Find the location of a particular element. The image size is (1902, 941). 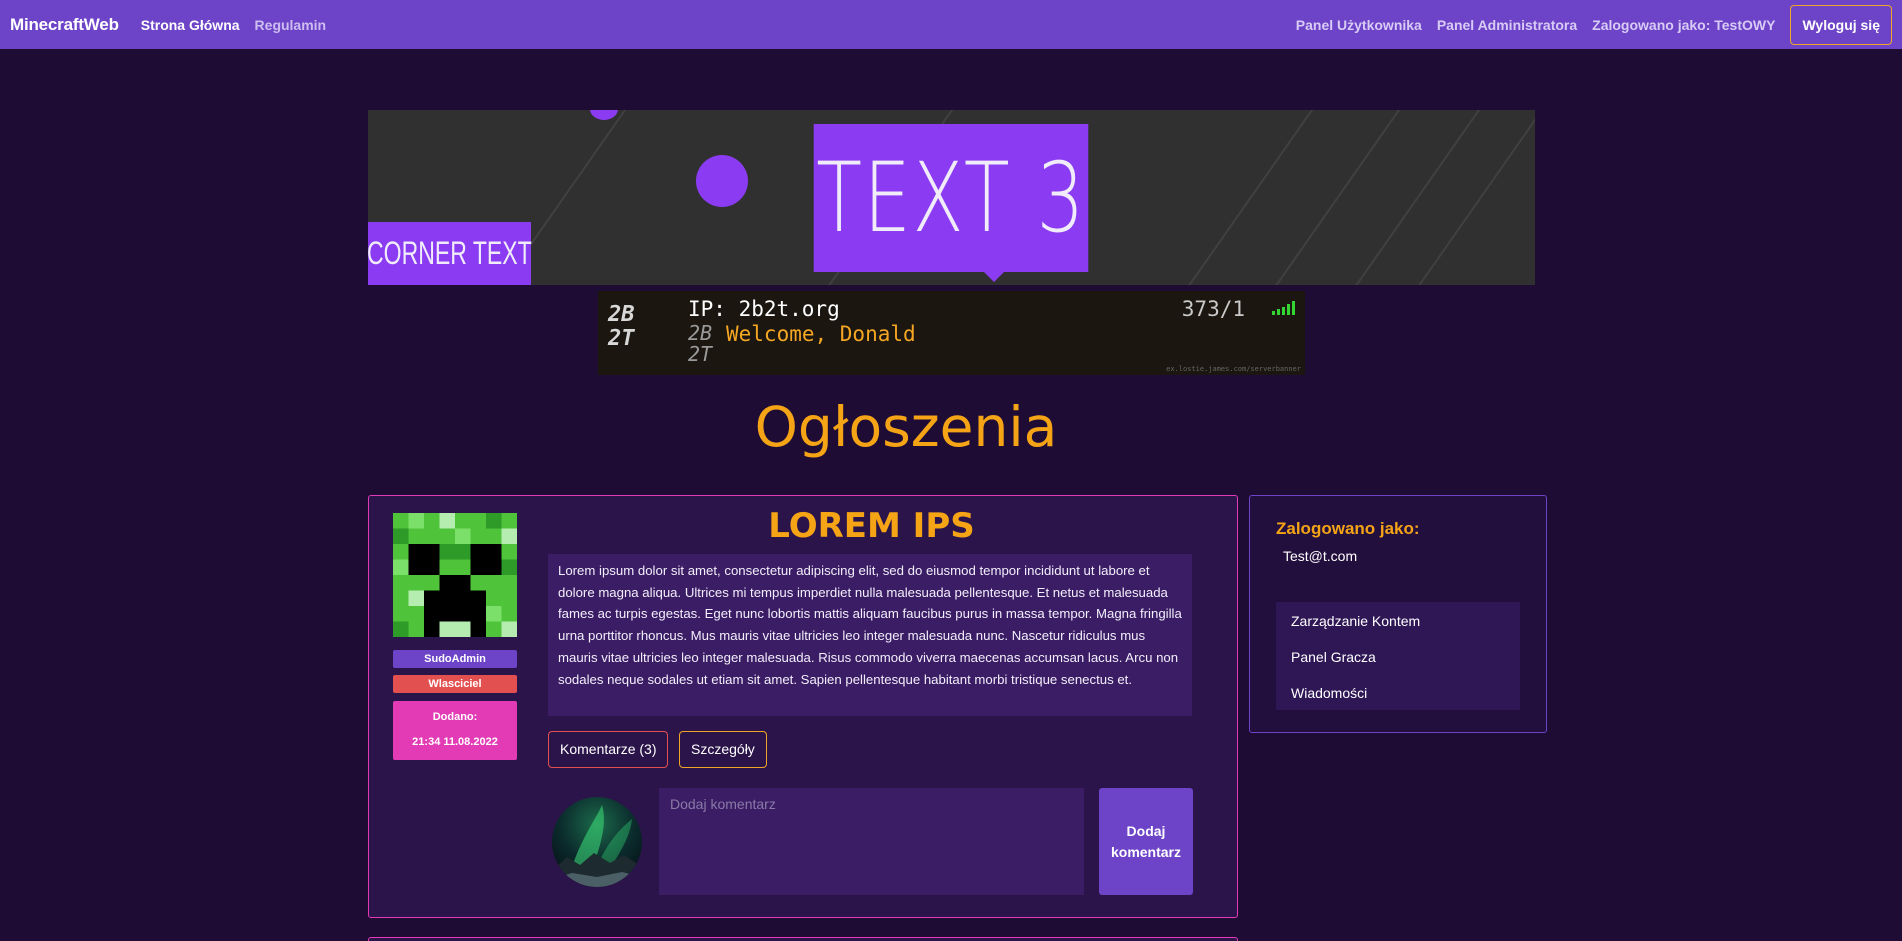

server-motd-prefix: 2B 2T is located at coordinates (700, 344).